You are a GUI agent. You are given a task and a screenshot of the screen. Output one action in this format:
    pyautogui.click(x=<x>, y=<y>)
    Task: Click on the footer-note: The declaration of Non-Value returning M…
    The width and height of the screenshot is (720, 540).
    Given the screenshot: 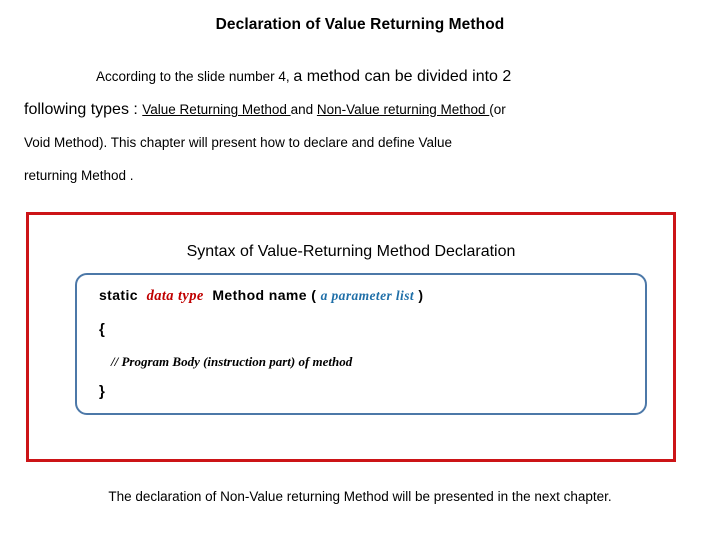 What is the action you would take?
    pyautogui.click(x=360, y=496)
    